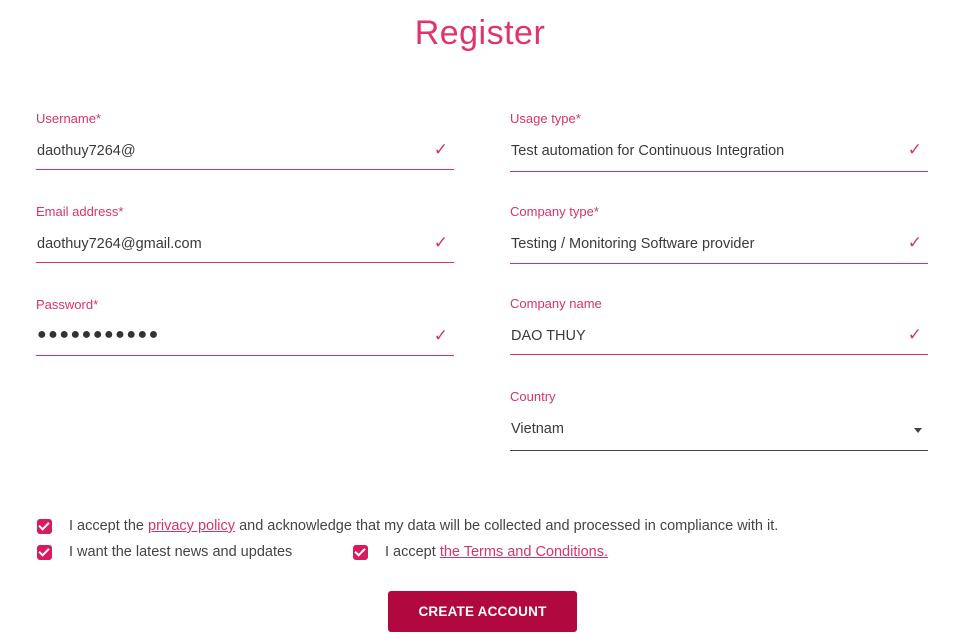 The image size is (960, 643). I want to click on privacy-checkbox, so click(44, 526).